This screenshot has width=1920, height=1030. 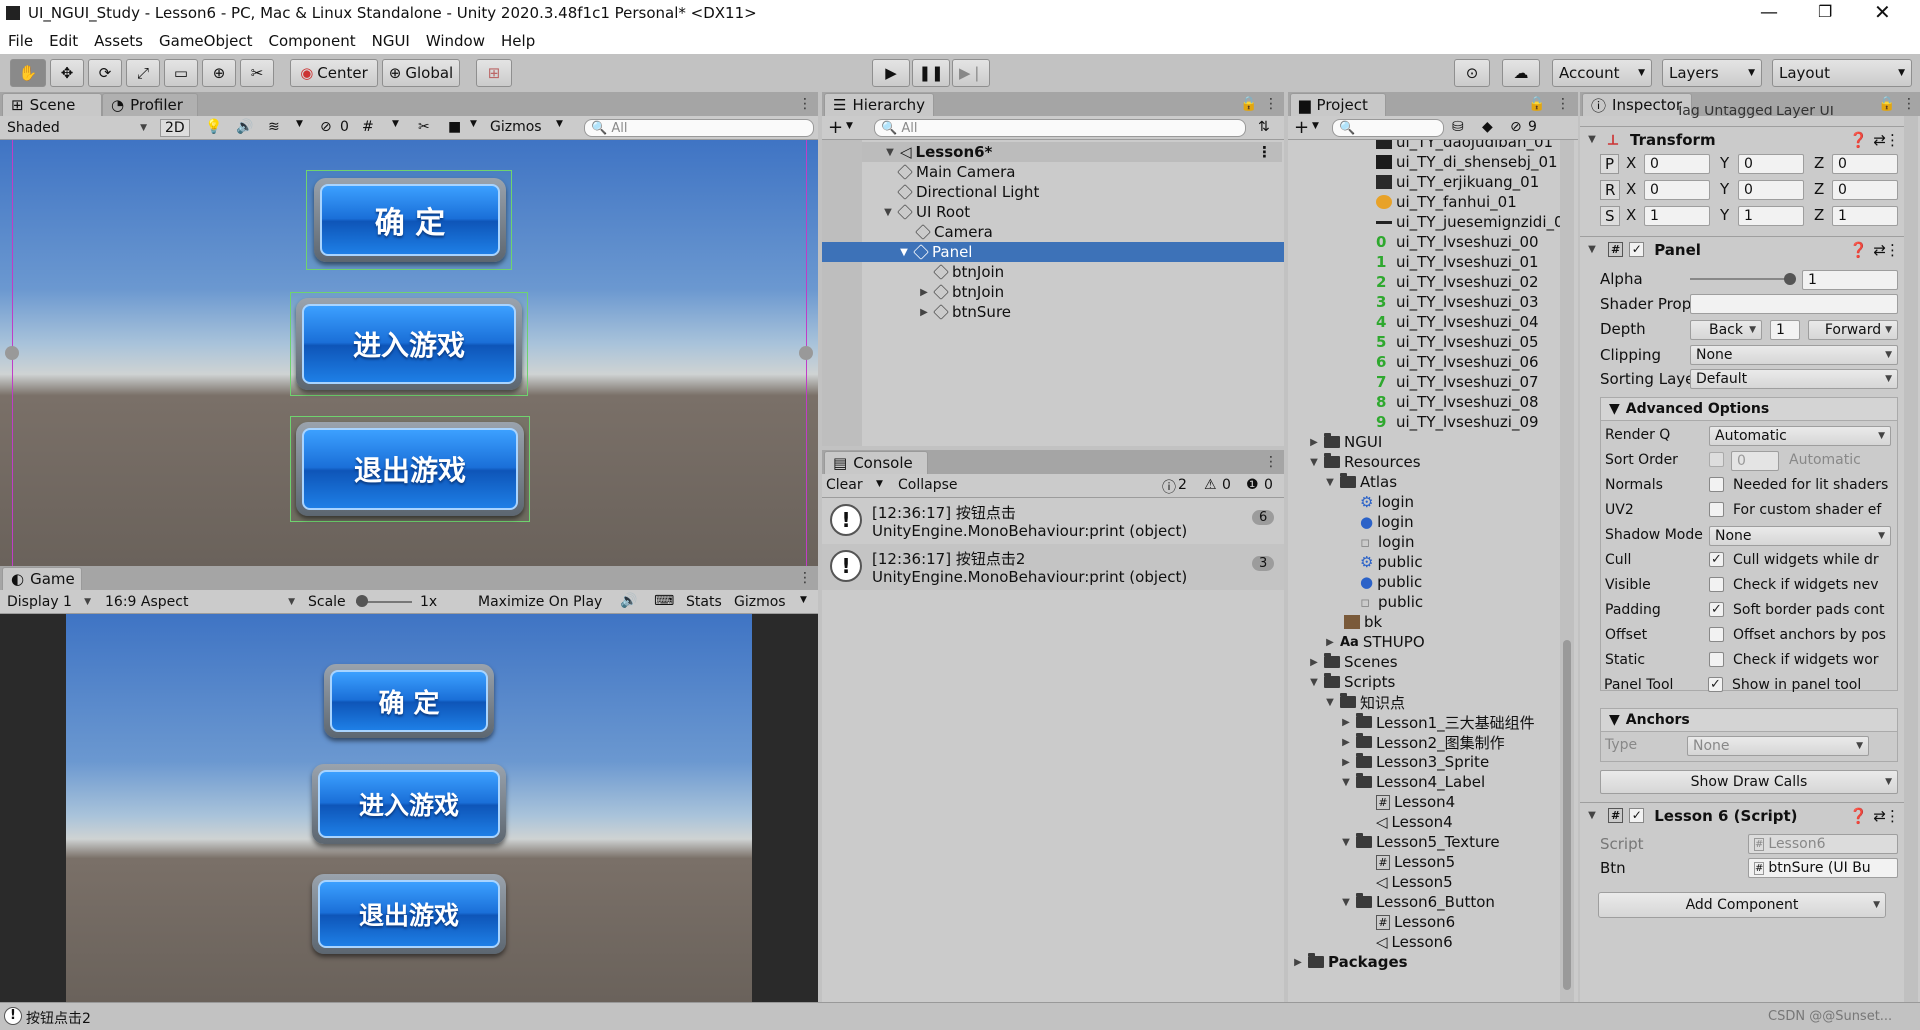 I want to click on tag-field-partial: Tag Untagged, so click(x=1726, y=112).